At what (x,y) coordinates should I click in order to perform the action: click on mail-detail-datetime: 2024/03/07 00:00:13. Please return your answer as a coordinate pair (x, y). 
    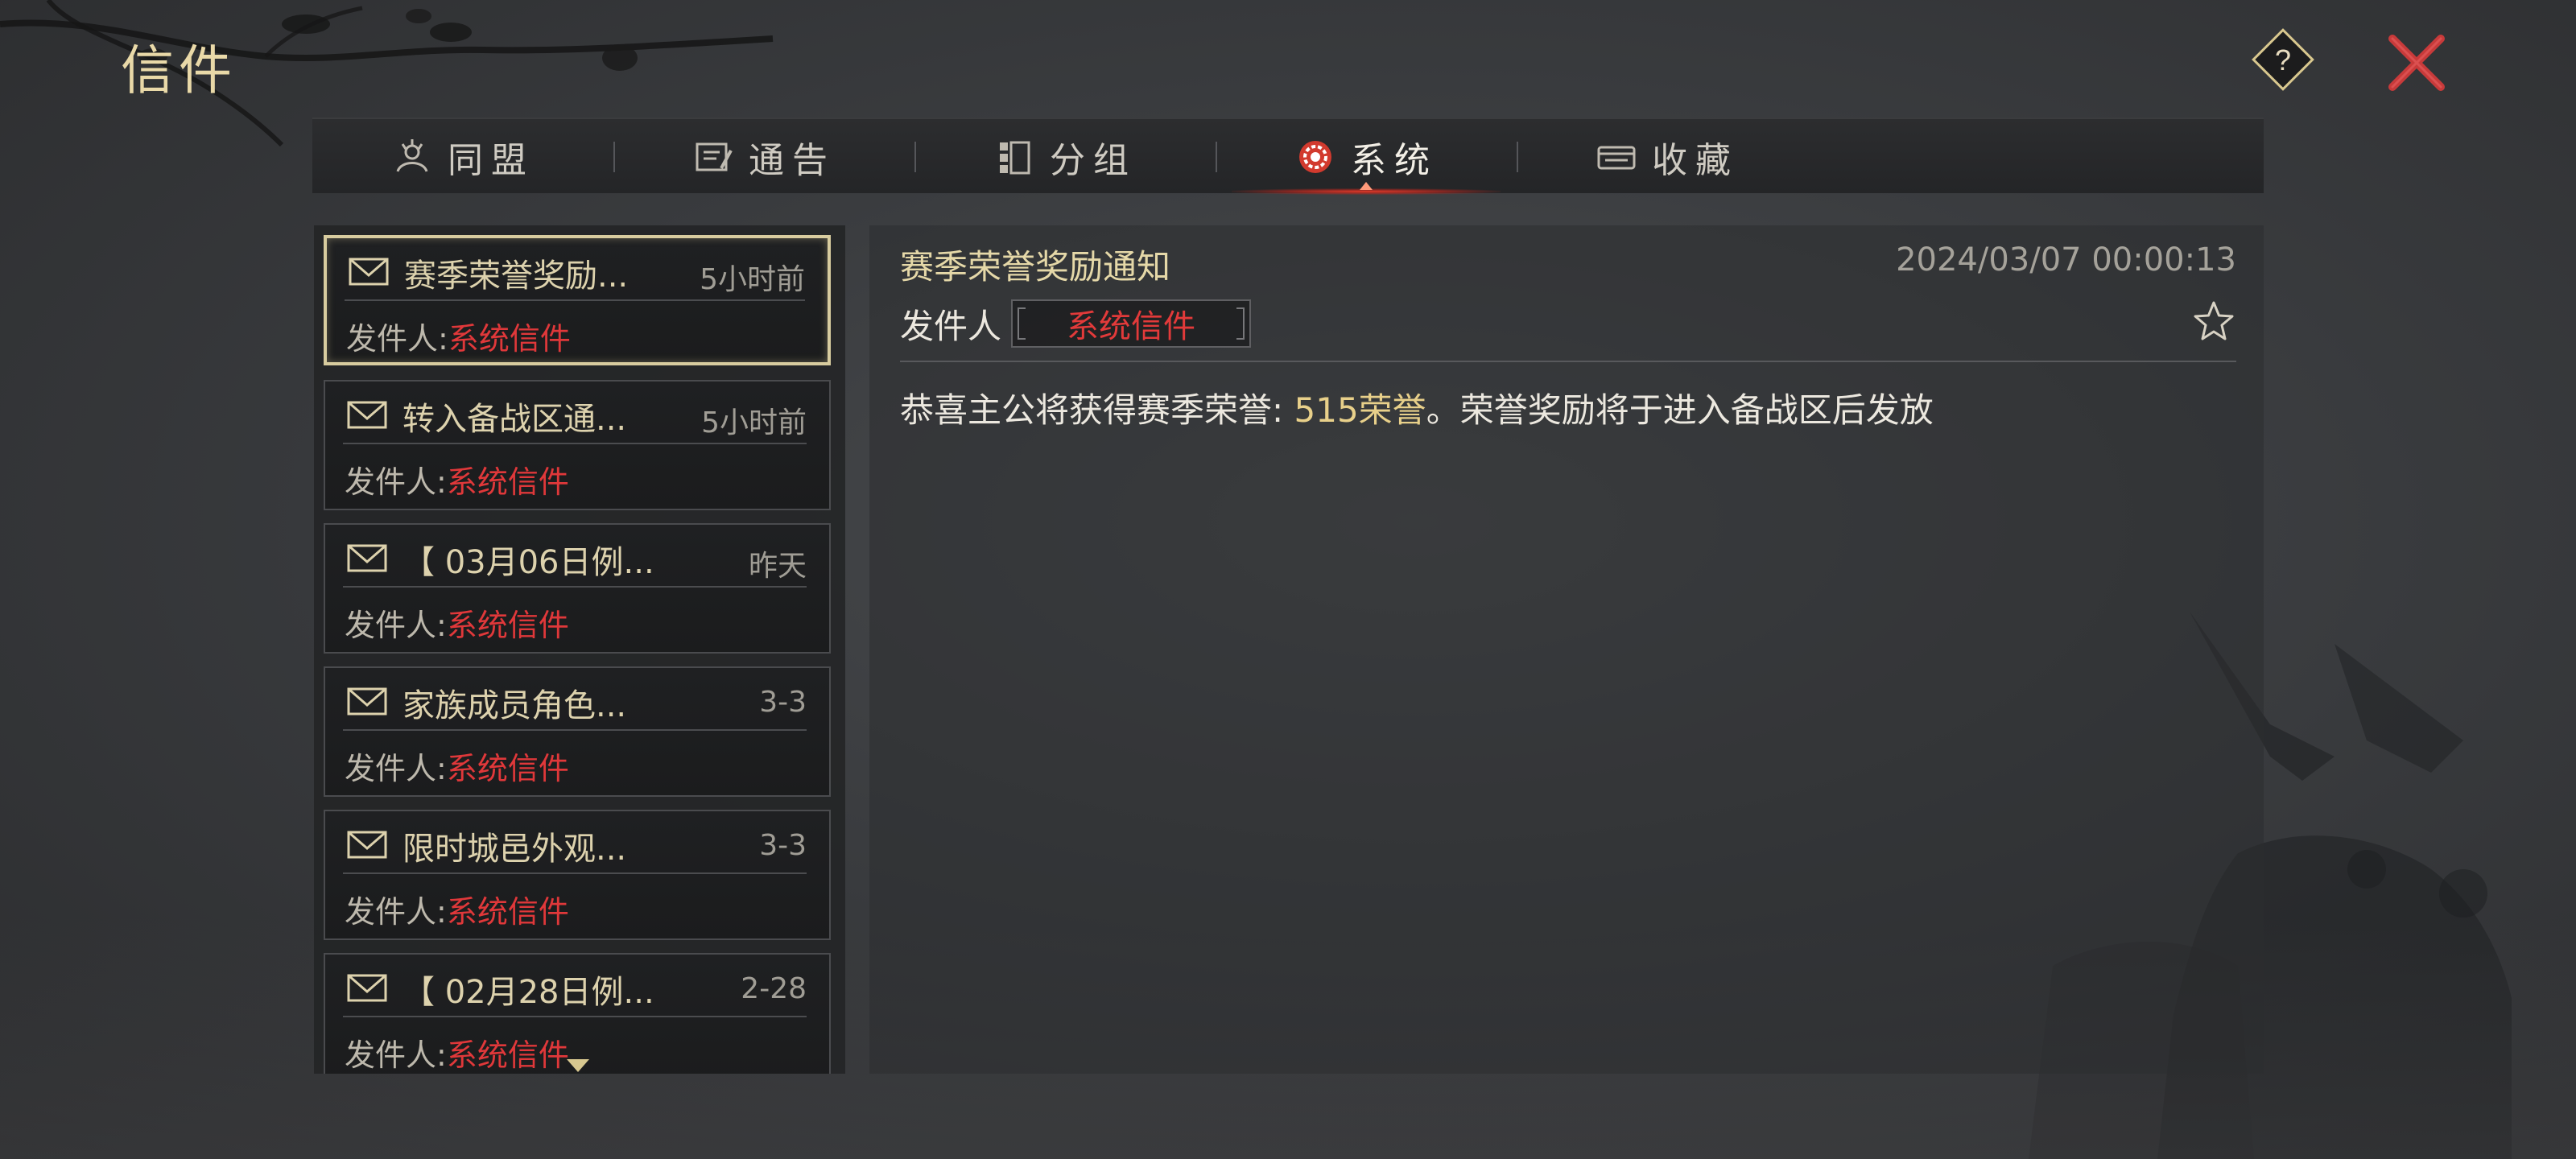
    Looking at the image, I should click on (2066, 259).